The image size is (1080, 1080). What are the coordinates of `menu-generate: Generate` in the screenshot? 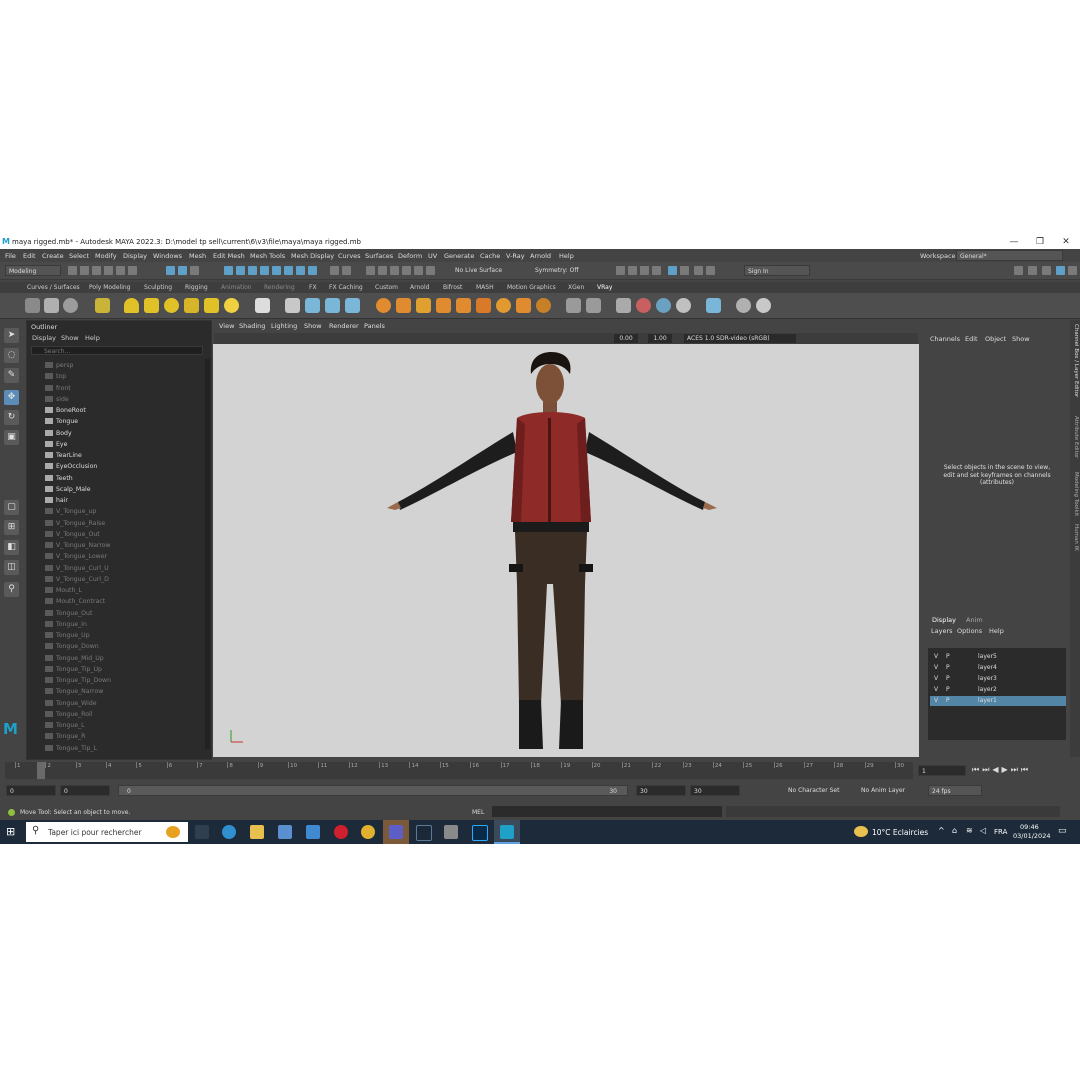 It's located at (459, 256).